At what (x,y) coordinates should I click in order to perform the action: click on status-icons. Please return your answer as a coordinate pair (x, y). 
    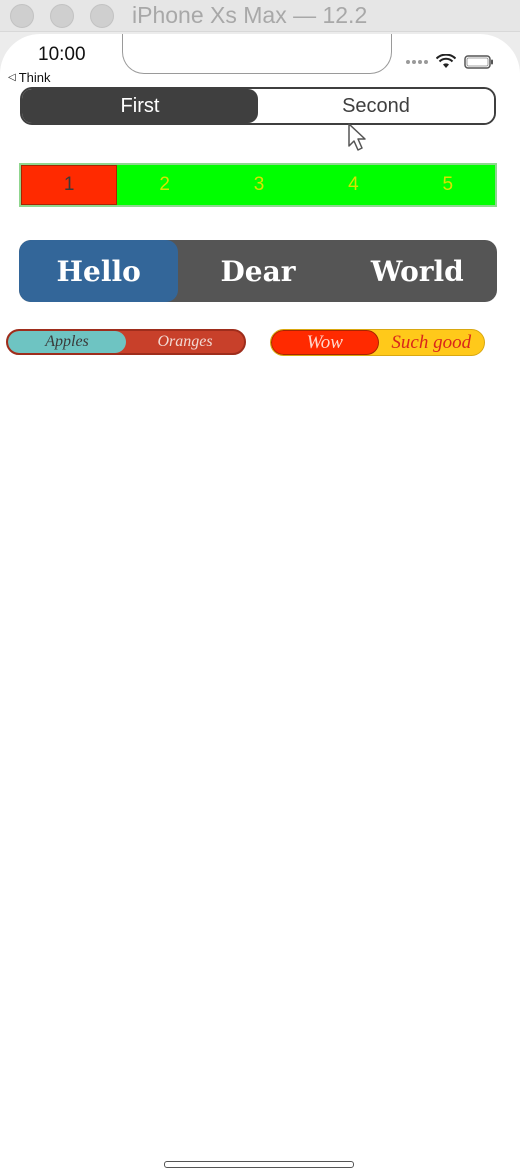
    Looking at the image, I should click on (450, 61).